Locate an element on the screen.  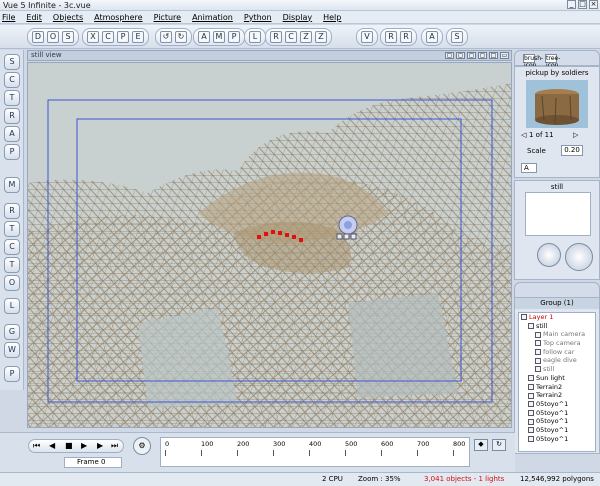
animation-icon: A is located at coordinates (432, 37).